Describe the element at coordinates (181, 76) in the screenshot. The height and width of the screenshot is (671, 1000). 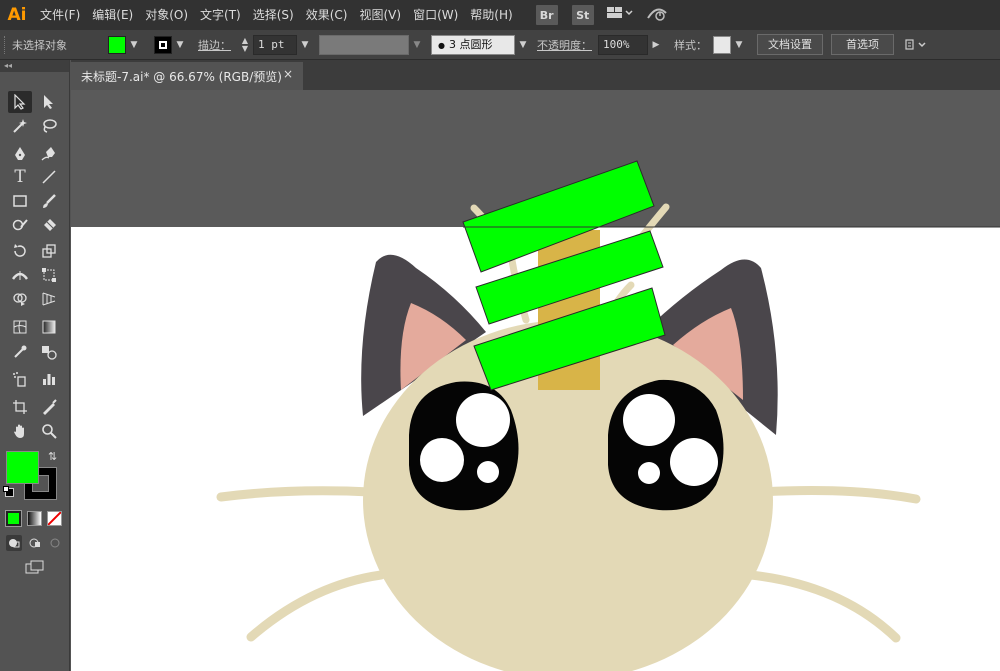
I see `document-tab-title: 未标题-7.ai* @ 66.67% (RGB/预览)` at that location.